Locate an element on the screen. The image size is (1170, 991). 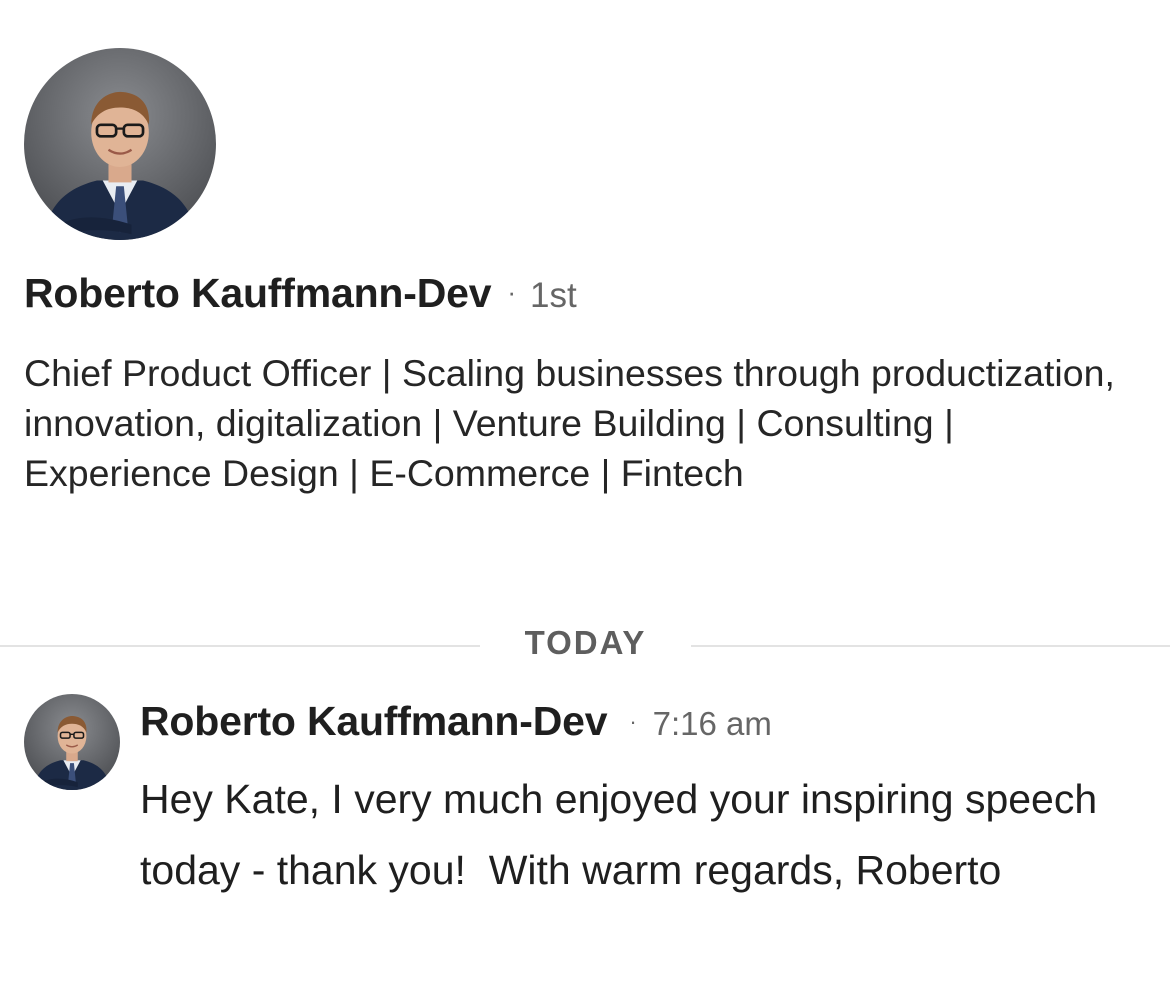
sender-avatar is located at coordinates (72, 742).